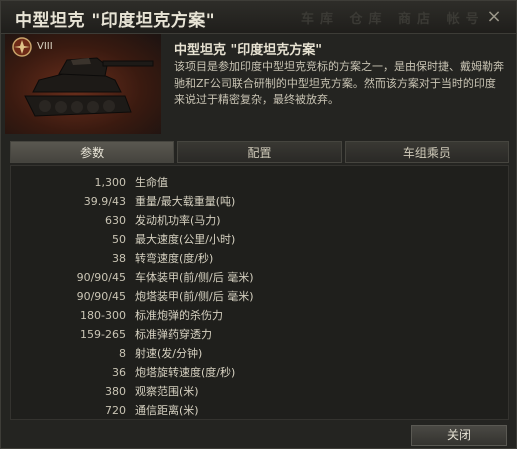 The image size is (517, 449). I want to click on tank-name: 中型坦克 "印度坦克方案", so click(248, 50).